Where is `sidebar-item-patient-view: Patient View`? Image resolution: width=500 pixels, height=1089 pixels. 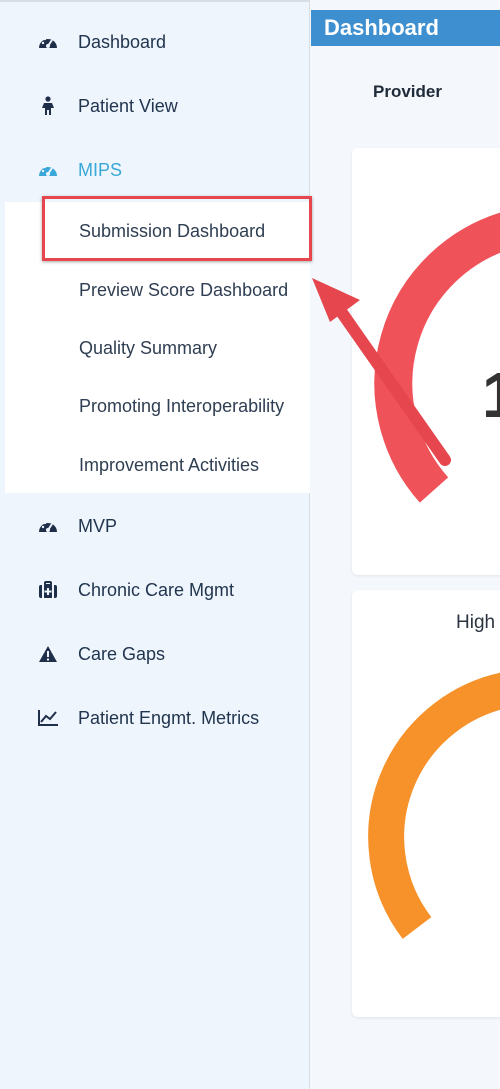
sidebar-item-patient-view: Patient View is located at coordinates (155, 106).